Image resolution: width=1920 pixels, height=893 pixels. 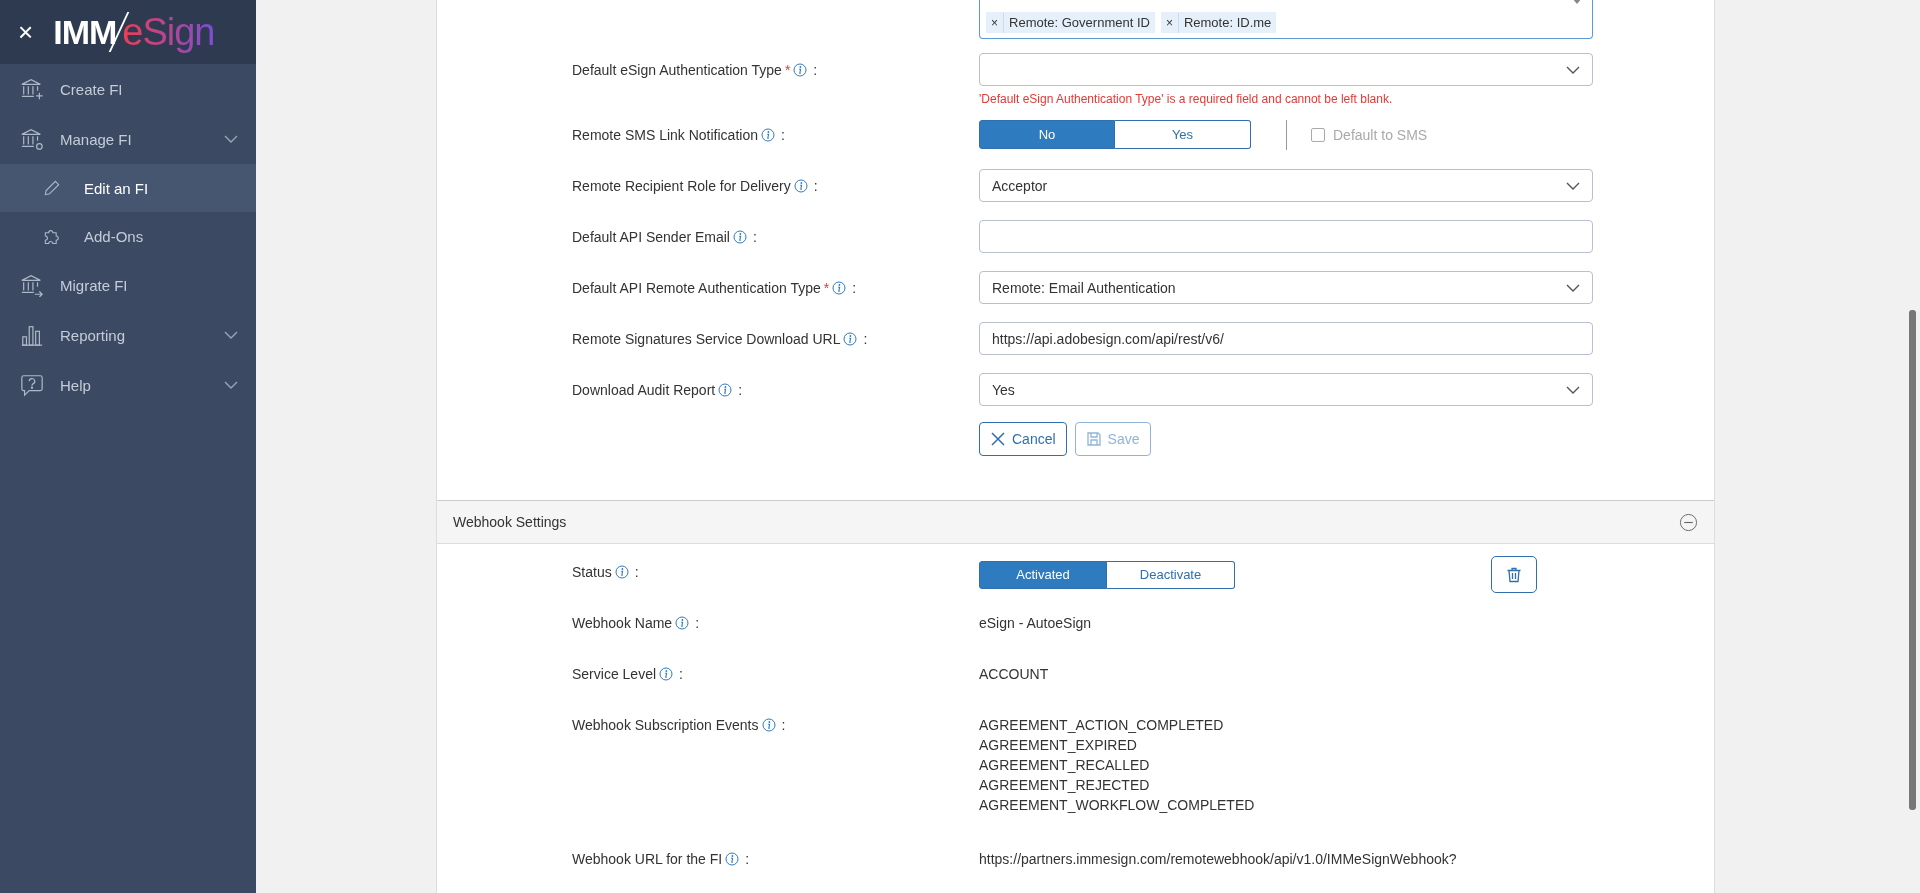 I want to click on field-label: Webhook Name, so click(x=622, y=623).